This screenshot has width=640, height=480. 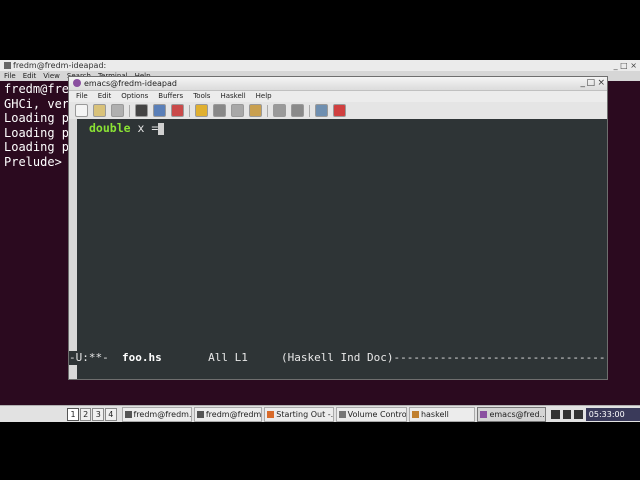 I want to click on dired-icon, so click(x=117, y=110).